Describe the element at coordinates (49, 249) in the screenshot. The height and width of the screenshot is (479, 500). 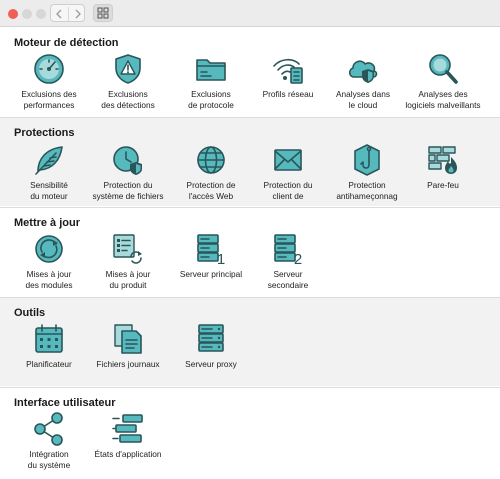
I see `refresh-icon` at that location.